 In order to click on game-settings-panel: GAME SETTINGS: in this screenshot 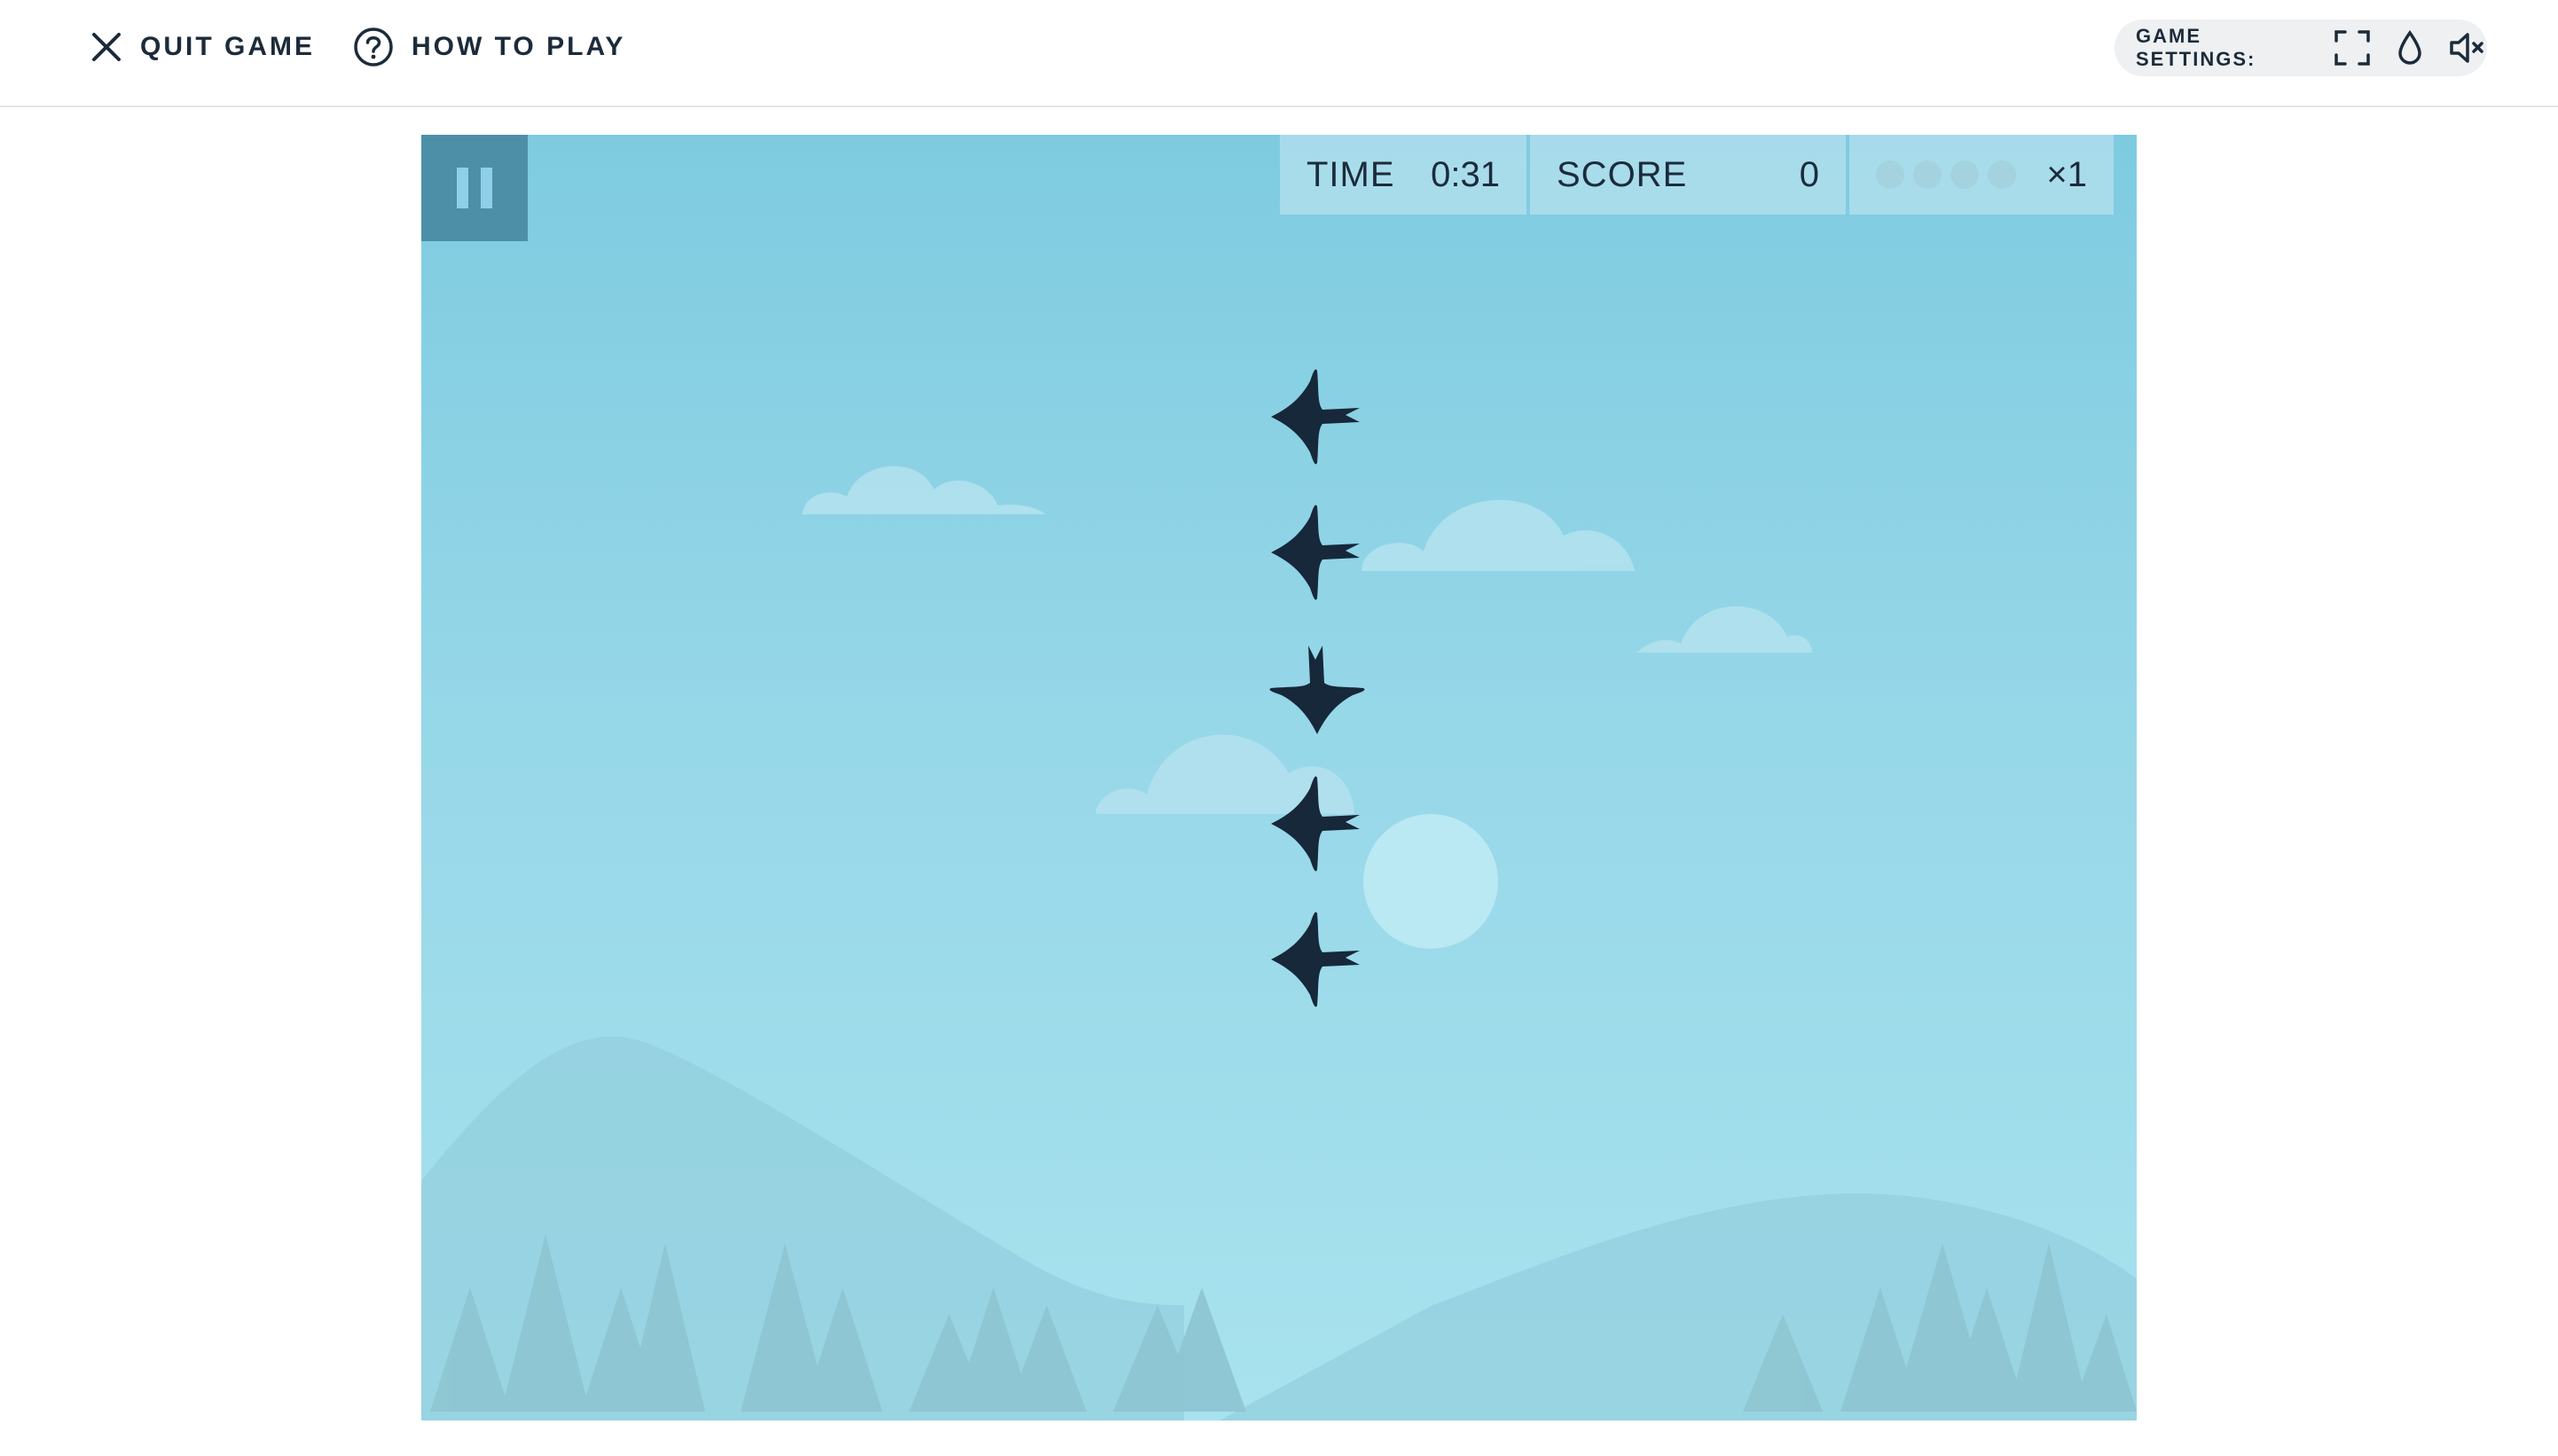, I will do `click(2301, 48)`.